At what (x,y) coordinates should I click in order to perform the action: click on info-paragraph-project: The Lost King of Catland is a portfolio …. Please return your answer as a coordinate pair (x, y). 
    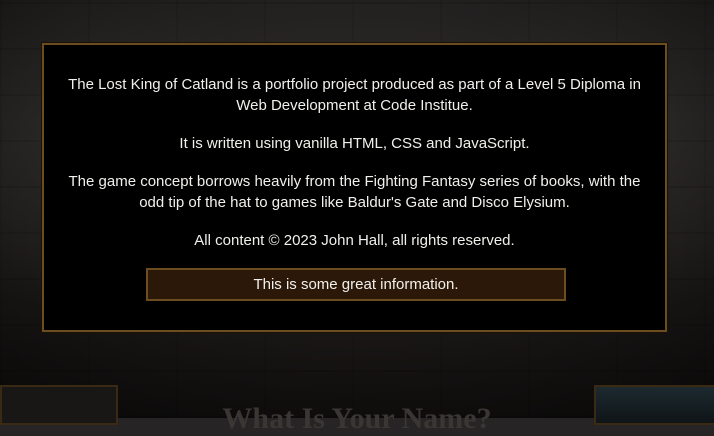
    Looking at the image, I should click on (354, 95).